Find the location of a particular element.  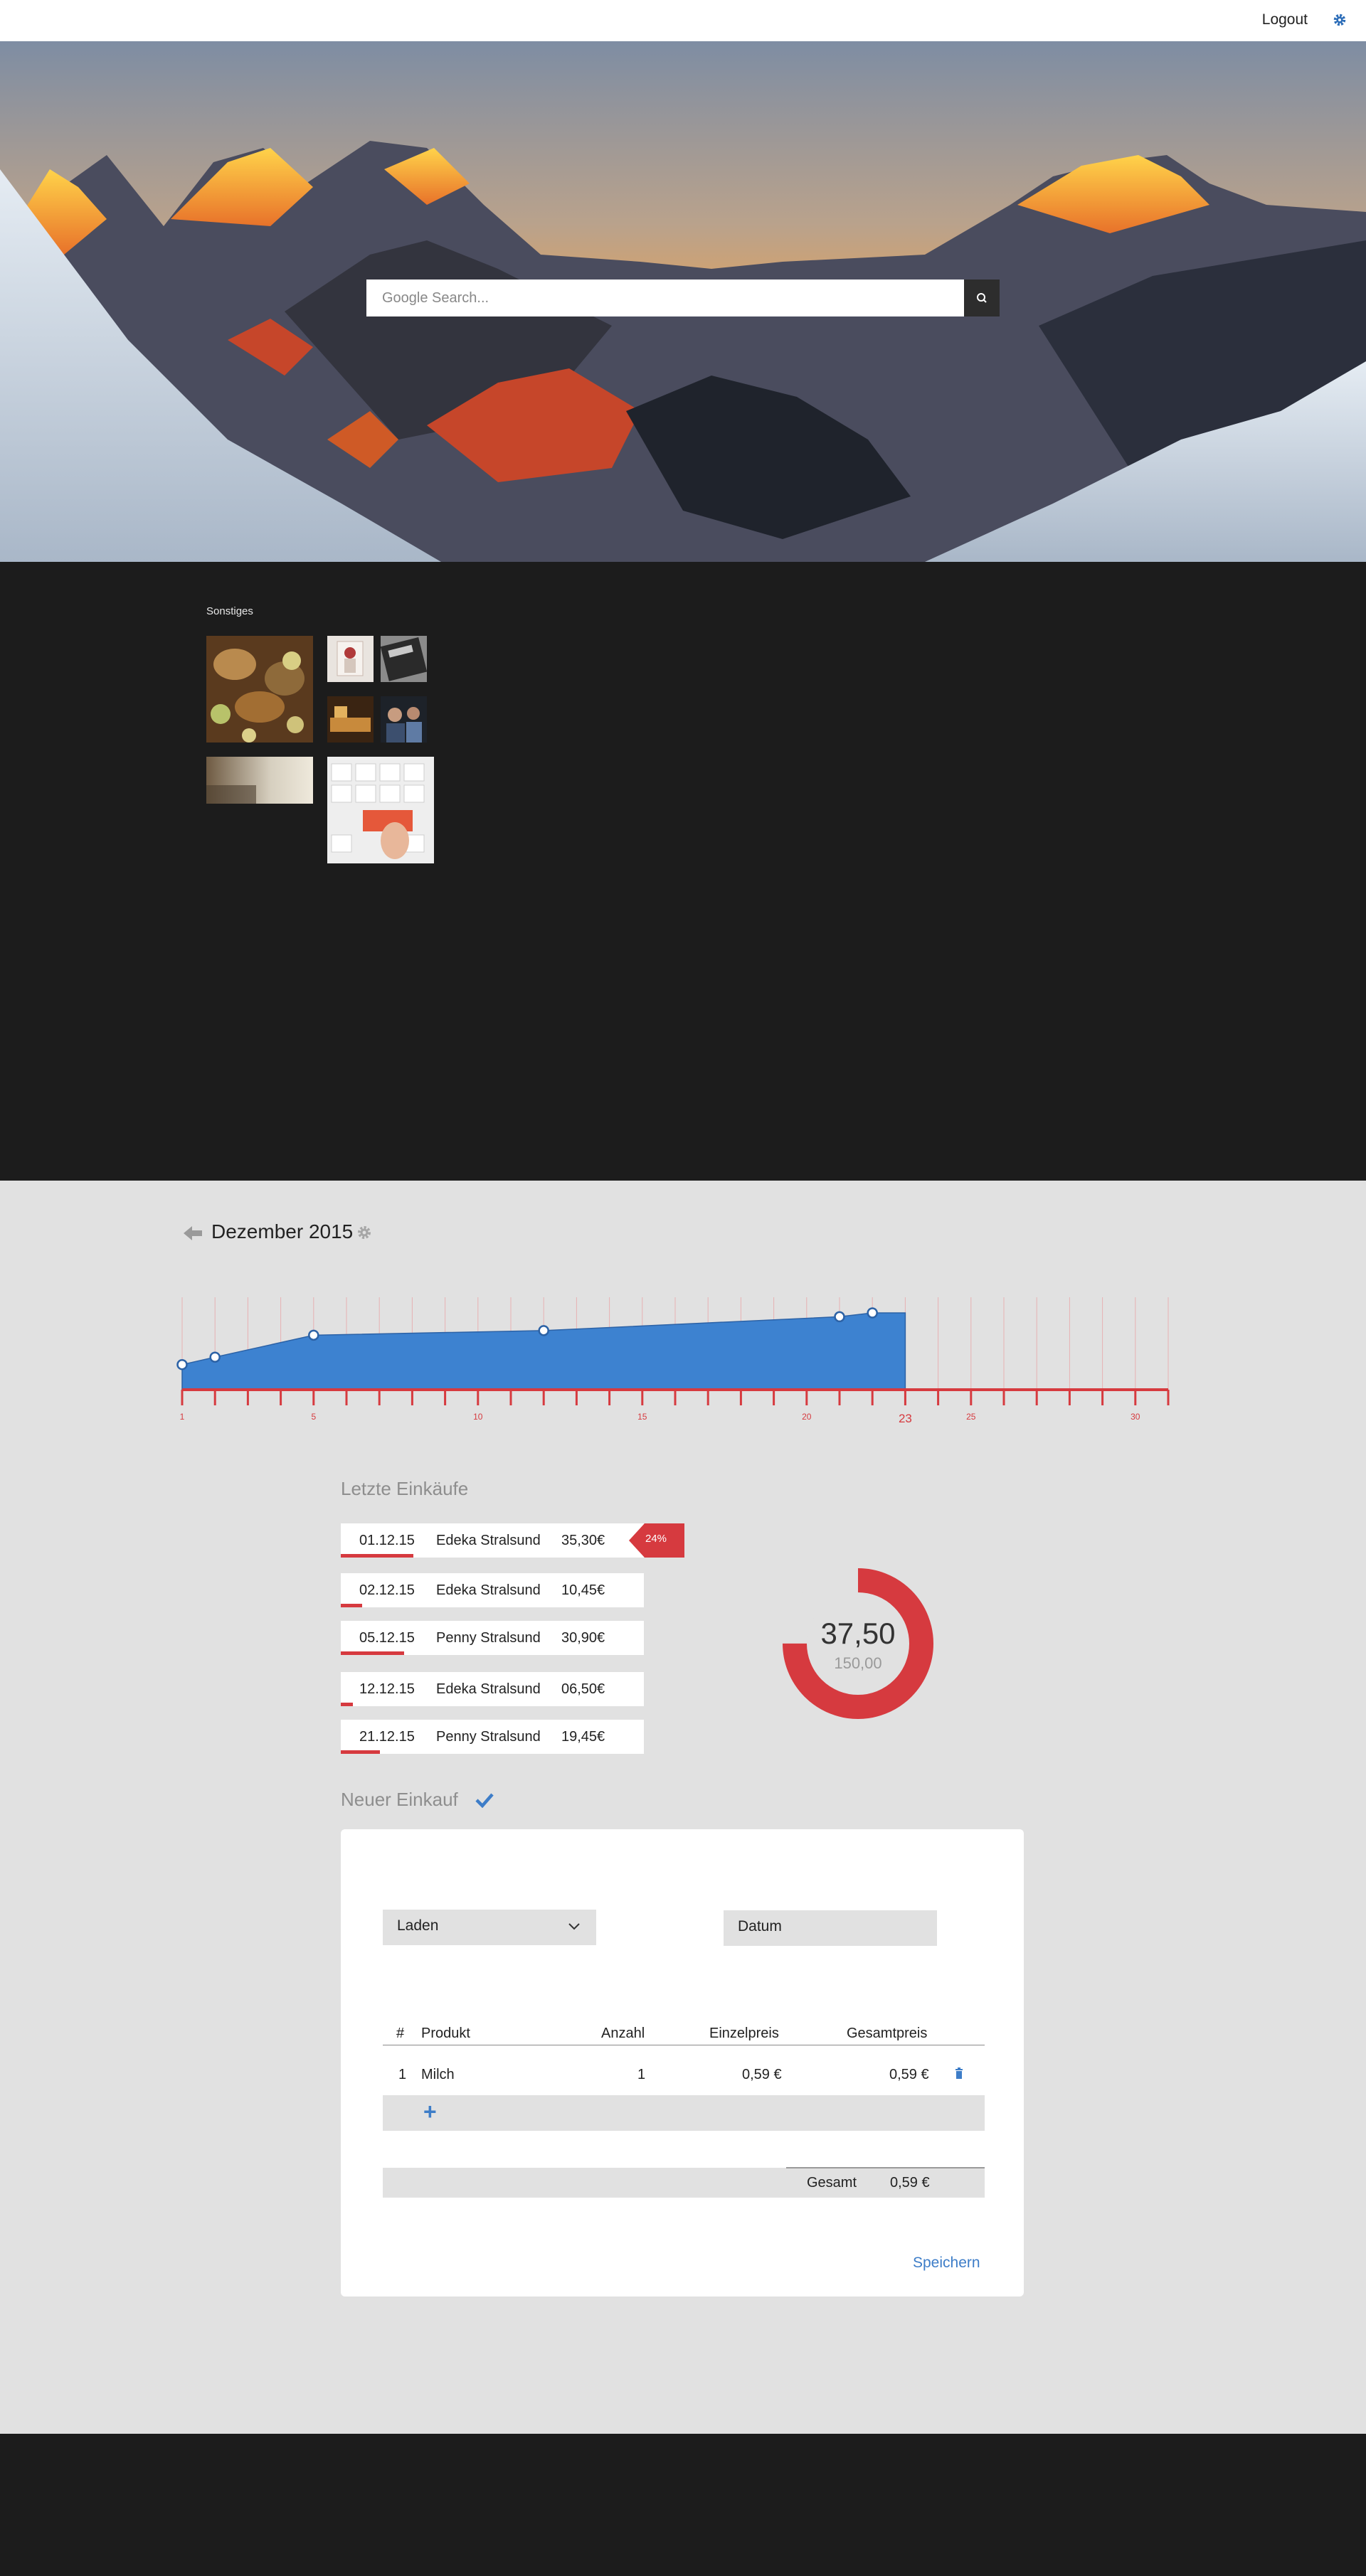

trash-icon is located at coordinates (959, 2073).